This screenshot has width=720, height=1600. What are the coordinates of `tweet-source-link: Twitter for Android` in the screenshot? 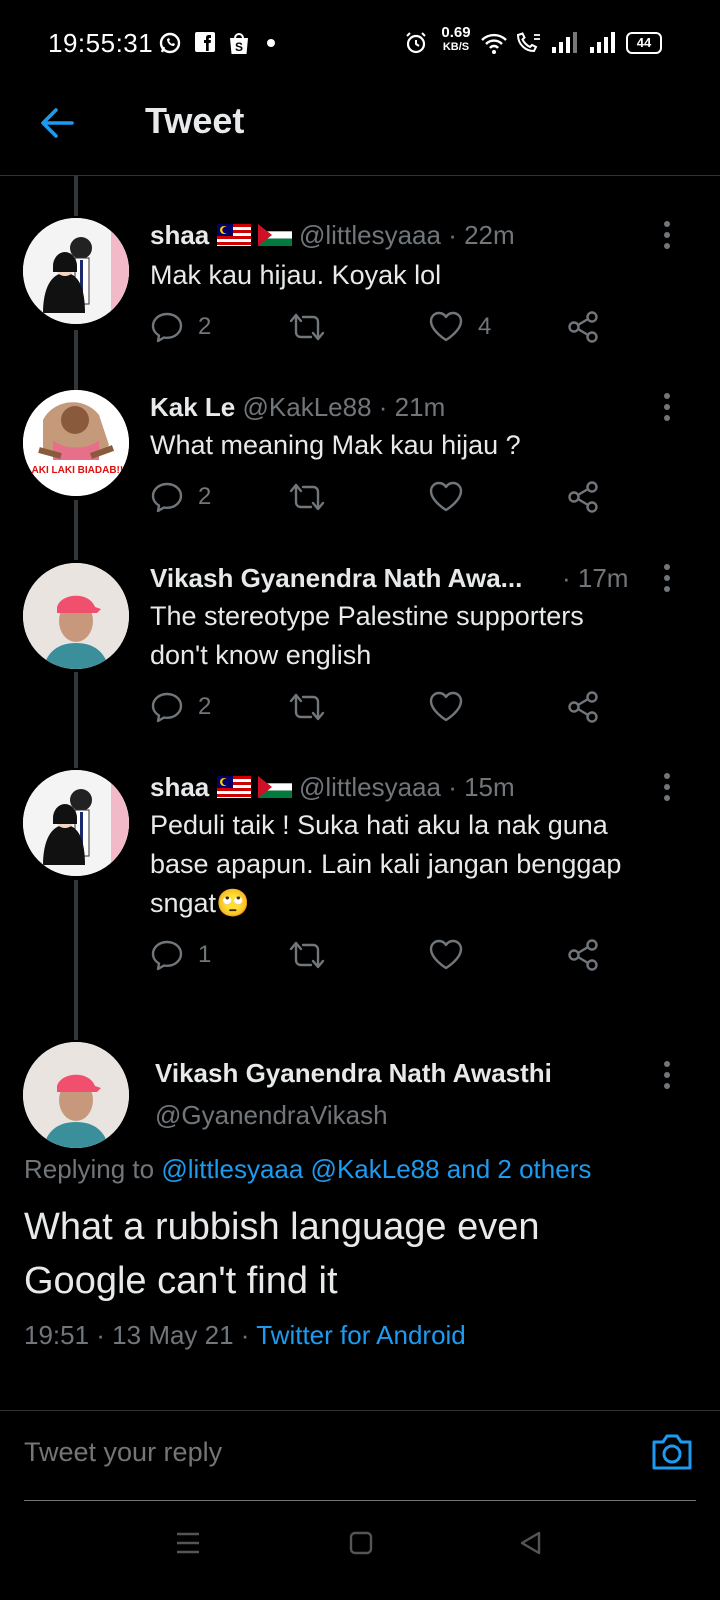 It's located at (361, 1335).